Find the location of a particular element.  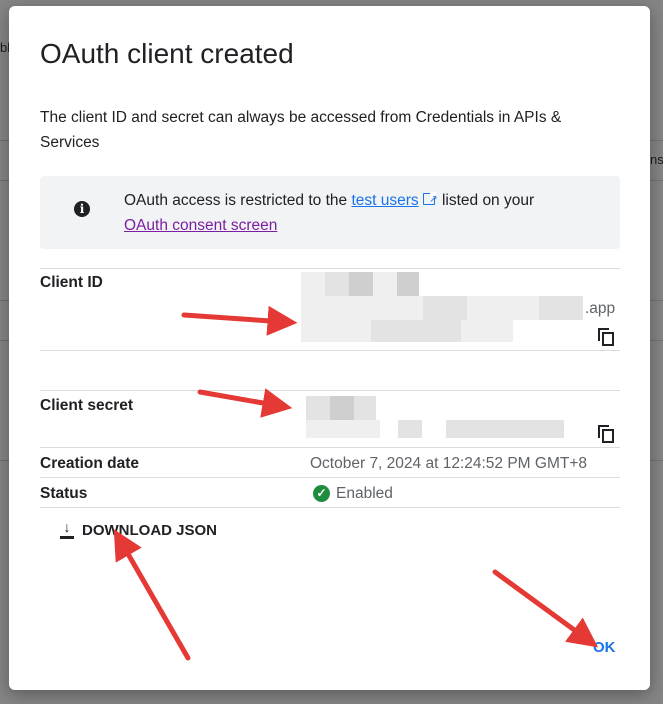

status-label: Status is located at coordinates (64, 493).